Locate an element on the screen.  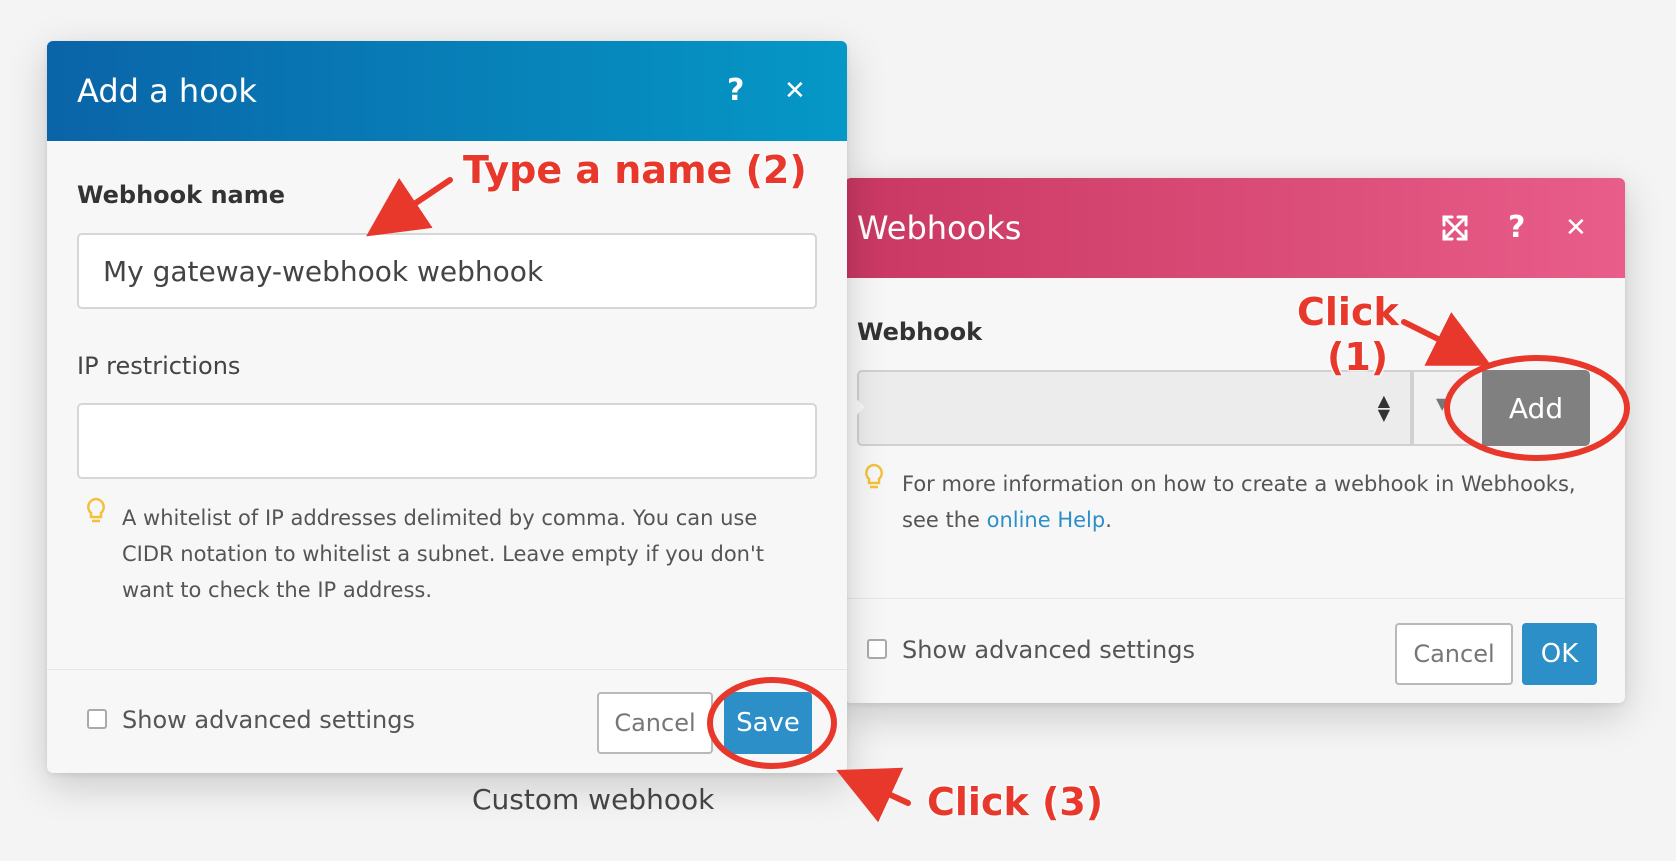
webhooks-footer-divider is located at coordinates (1235, 598).